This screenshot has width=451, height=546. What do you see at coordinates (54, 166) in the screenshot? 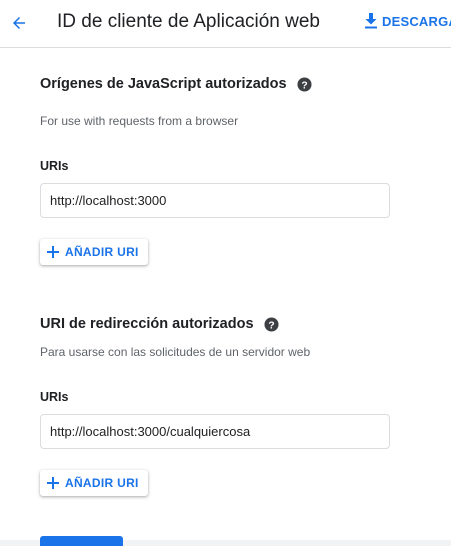
I see `js-origins-uris-label: URIs` at bounding box center [54, 166].